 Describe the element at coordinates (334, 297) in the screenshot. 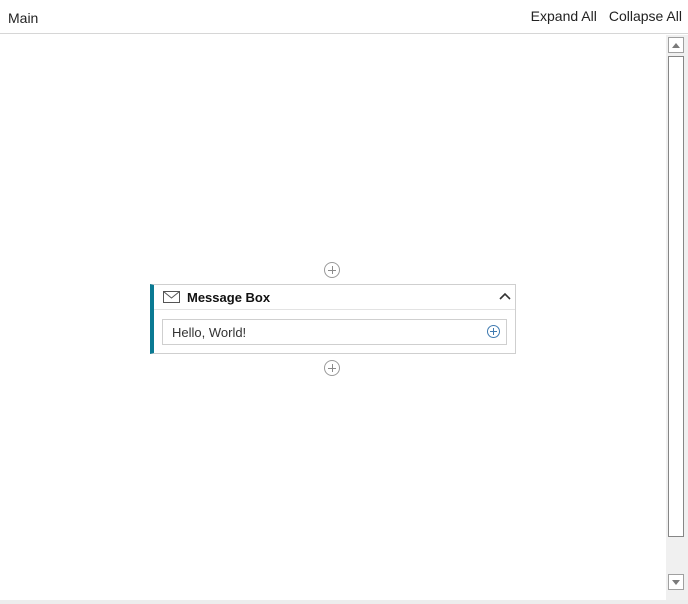

I see `activity-header: Message Box` at that location.